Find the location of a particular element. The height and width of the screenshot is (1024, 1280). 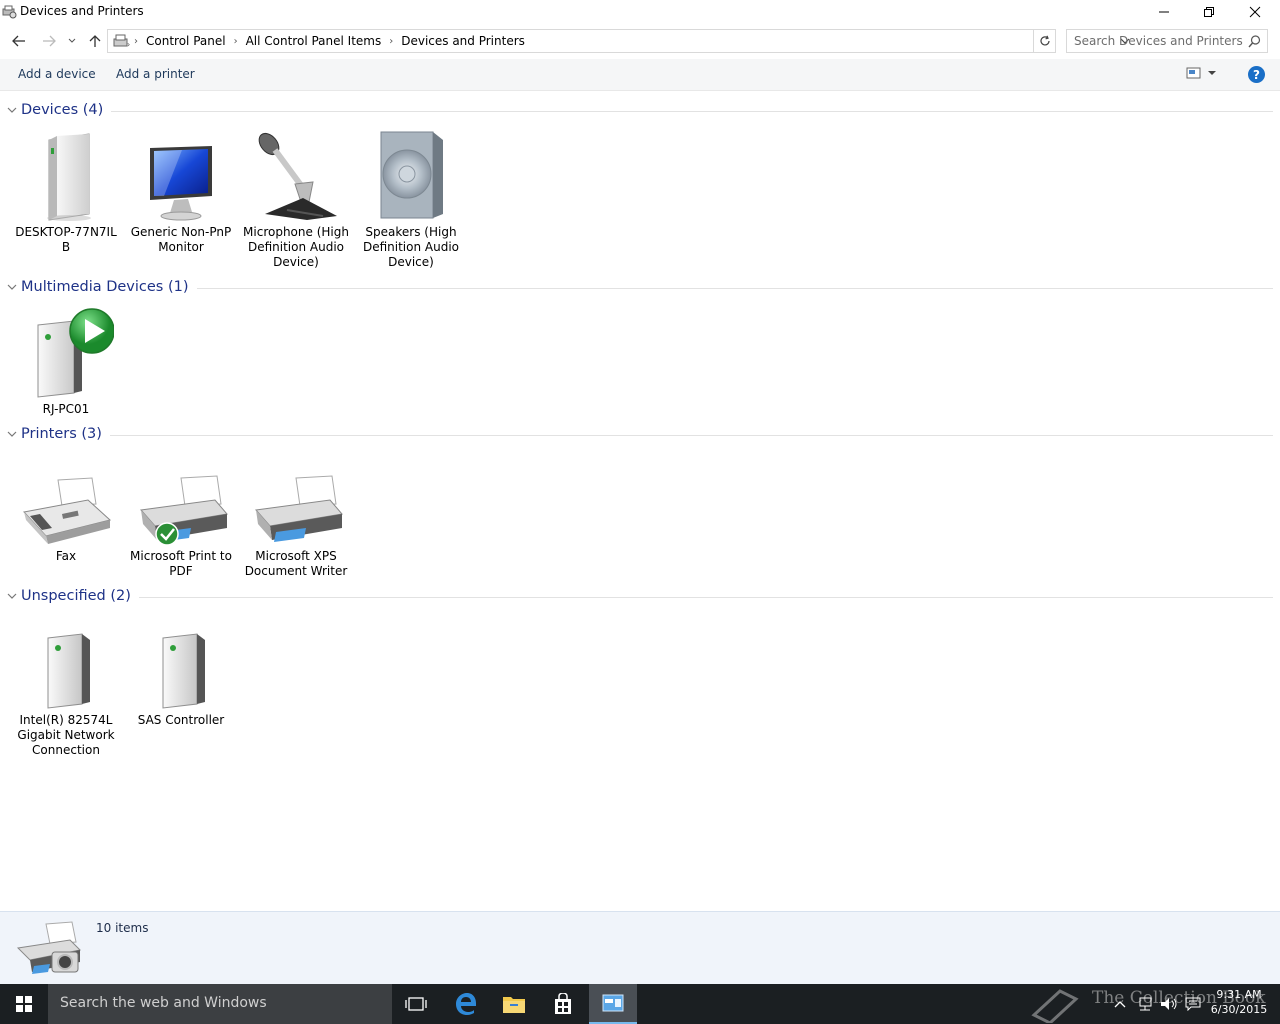

clock-date: 6/30/2015 is located at coordinates (1239, 1009).